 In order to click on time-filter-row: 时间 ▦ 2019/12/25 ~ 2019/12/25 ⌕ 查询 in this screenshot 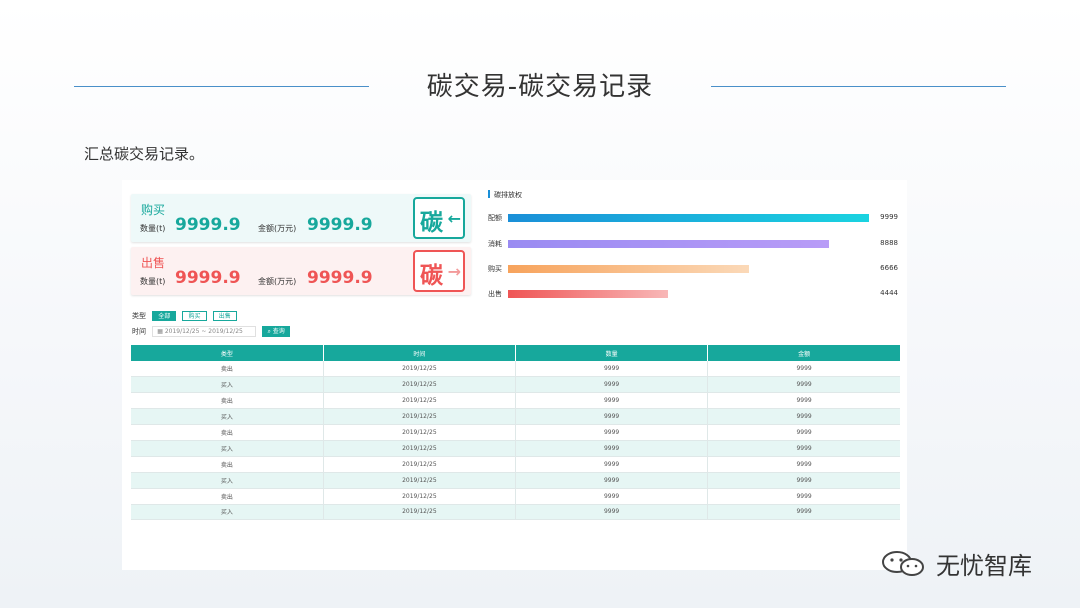, I will do `click(211, 331)`.